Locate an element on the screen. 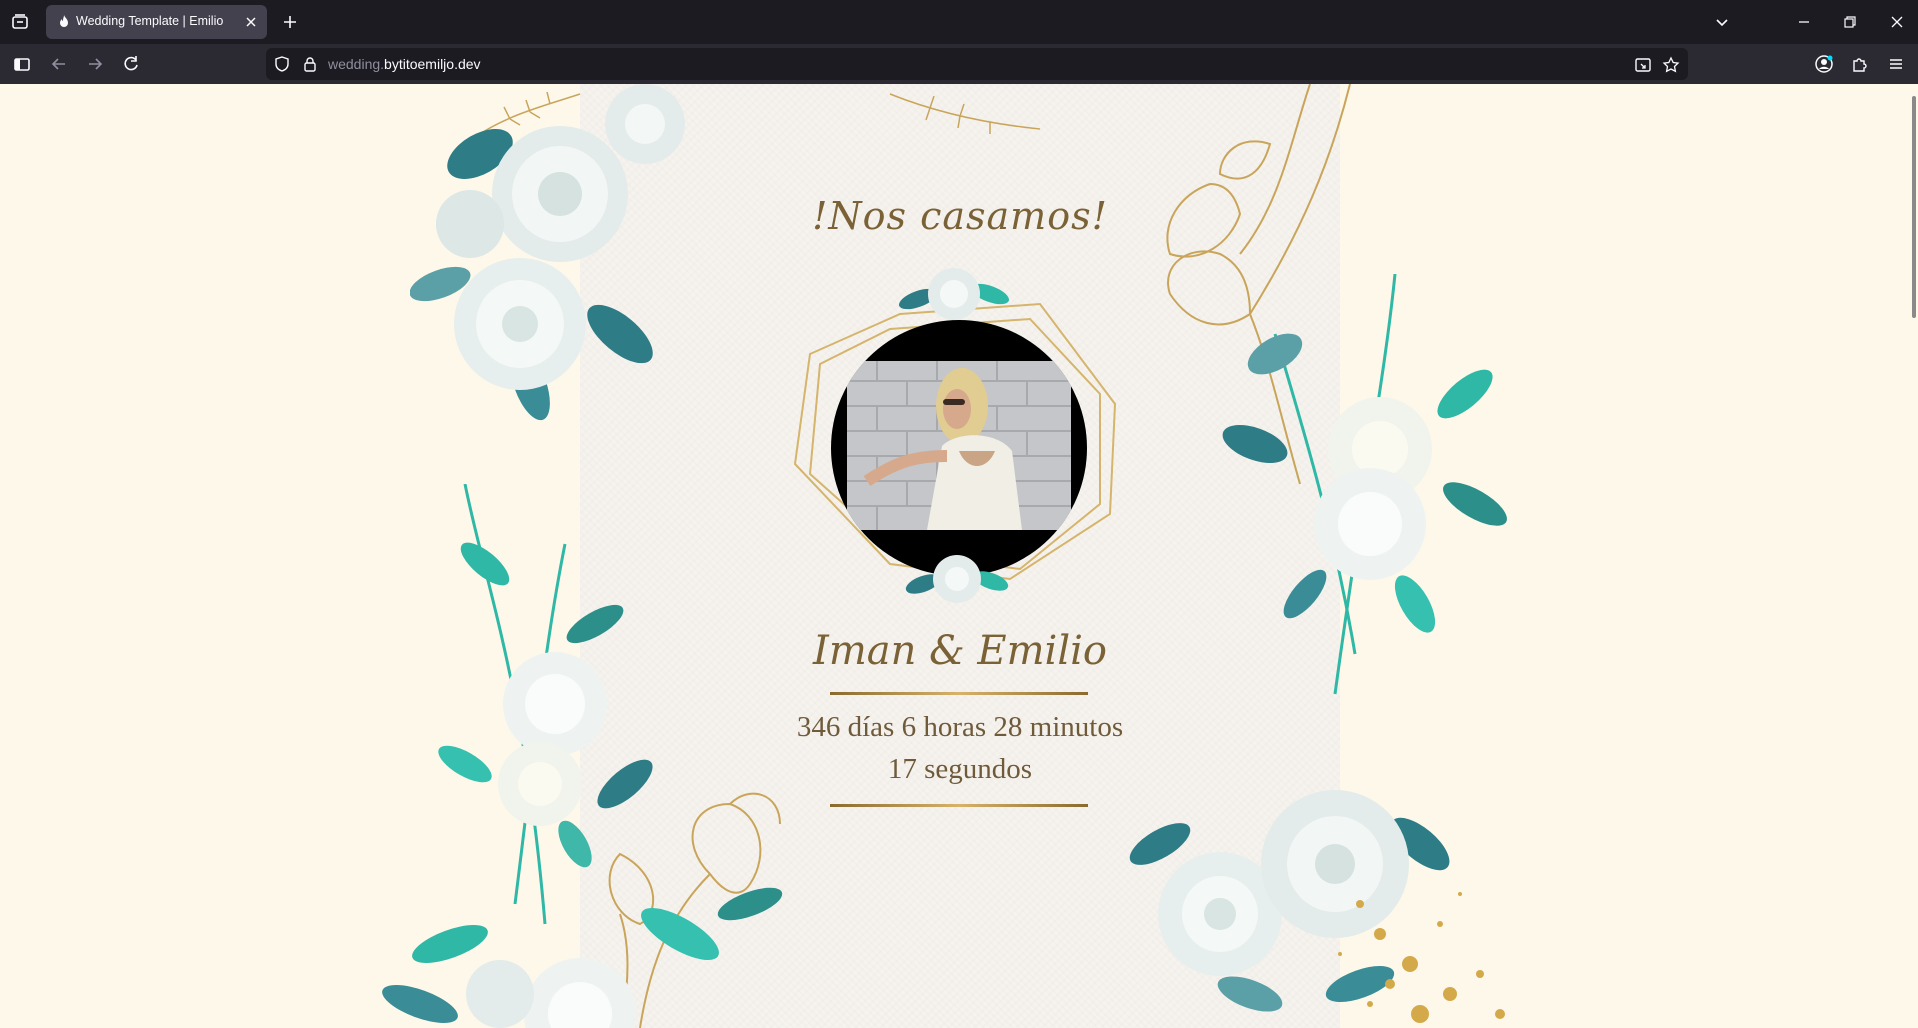 The height and width of the screenshot is (1028, 1918). minimize-icon is located at coordinates (1804, 22).